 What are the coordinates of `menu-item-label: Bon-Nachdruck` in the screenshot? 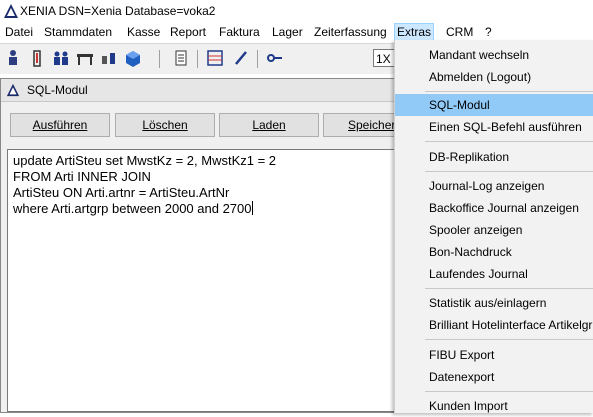 It's located at (470, 252).